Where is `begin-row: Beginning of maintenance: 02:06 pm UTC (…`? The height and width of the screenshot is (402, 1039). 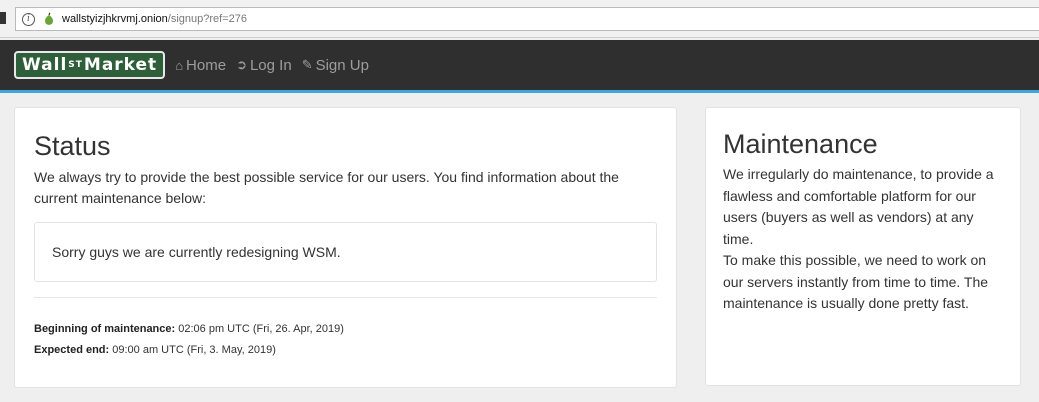 begin-row: Beginning of maintenance: 02:06 pm UTC (… is located at coordinates (345, 329).